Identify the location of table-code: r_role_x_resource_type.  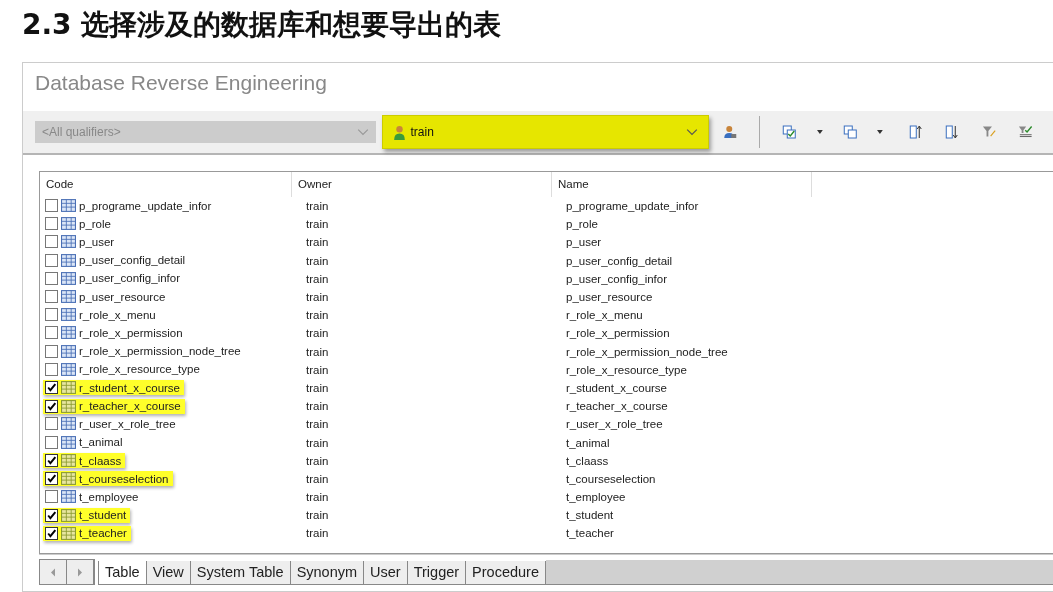
(139, 369).